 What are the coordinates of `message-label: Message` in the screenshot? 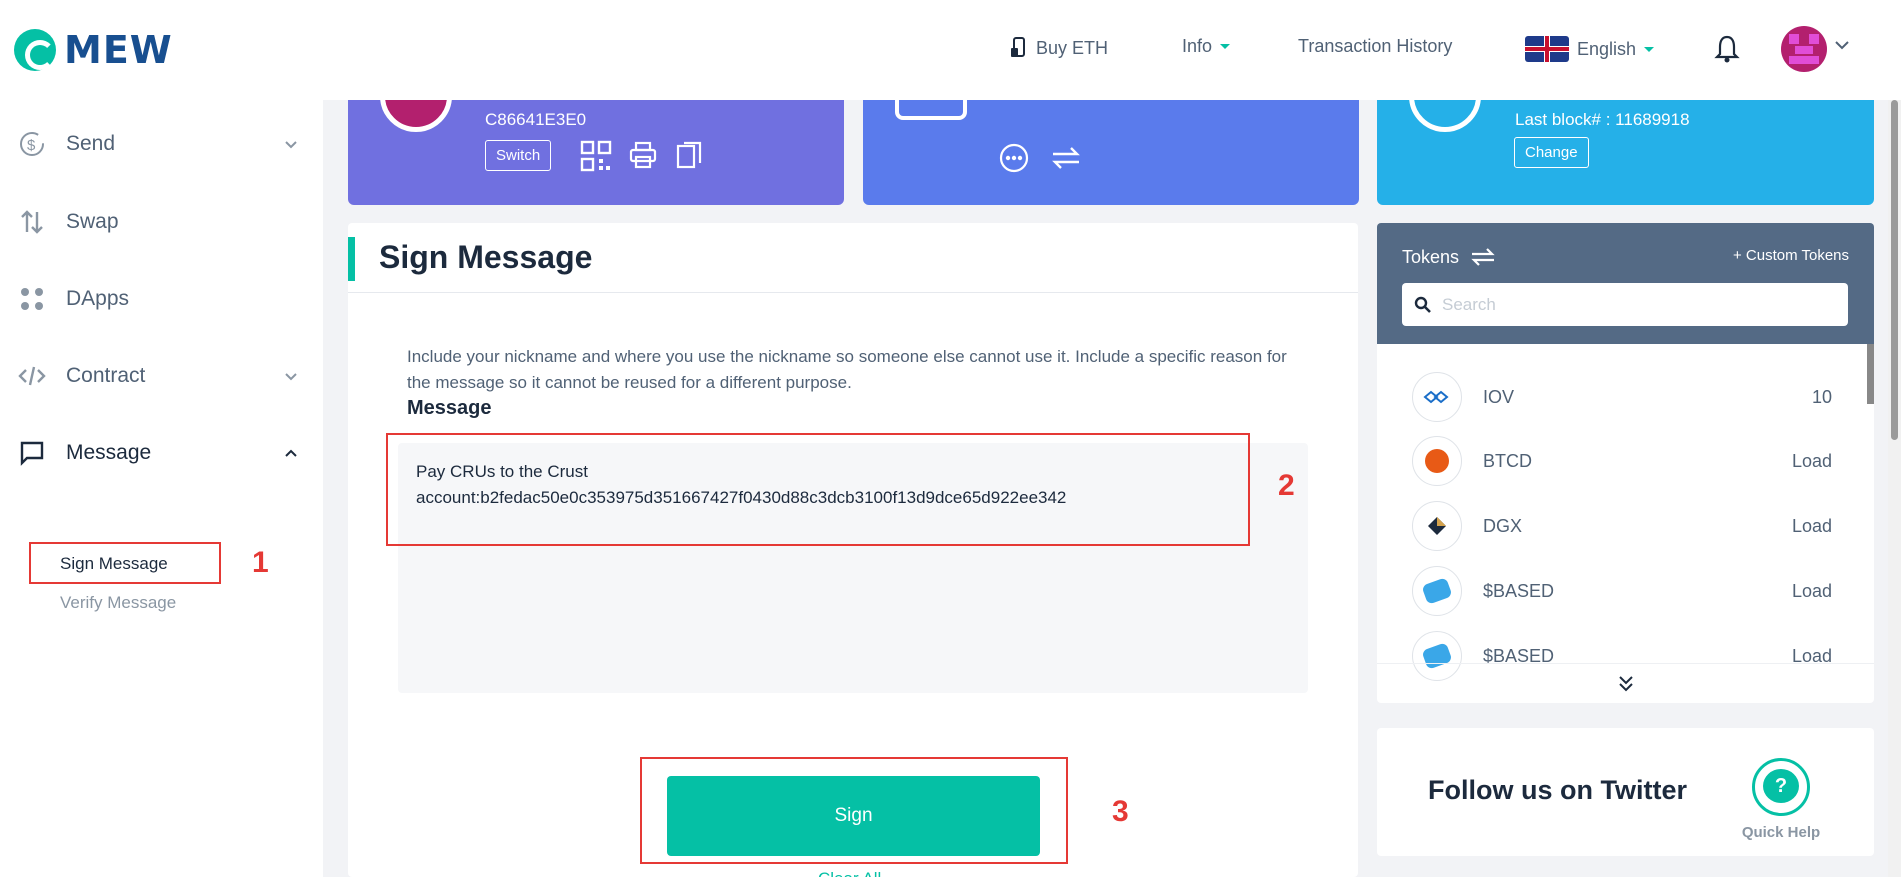 It's located at (449, 408).